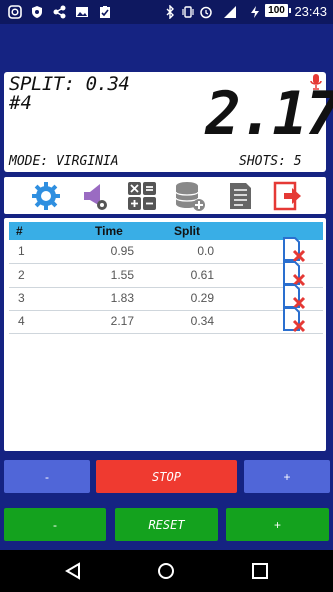  Describe the element at coordinates (278, 10) in the screenshot. I see `battery-level: 100` at that location.